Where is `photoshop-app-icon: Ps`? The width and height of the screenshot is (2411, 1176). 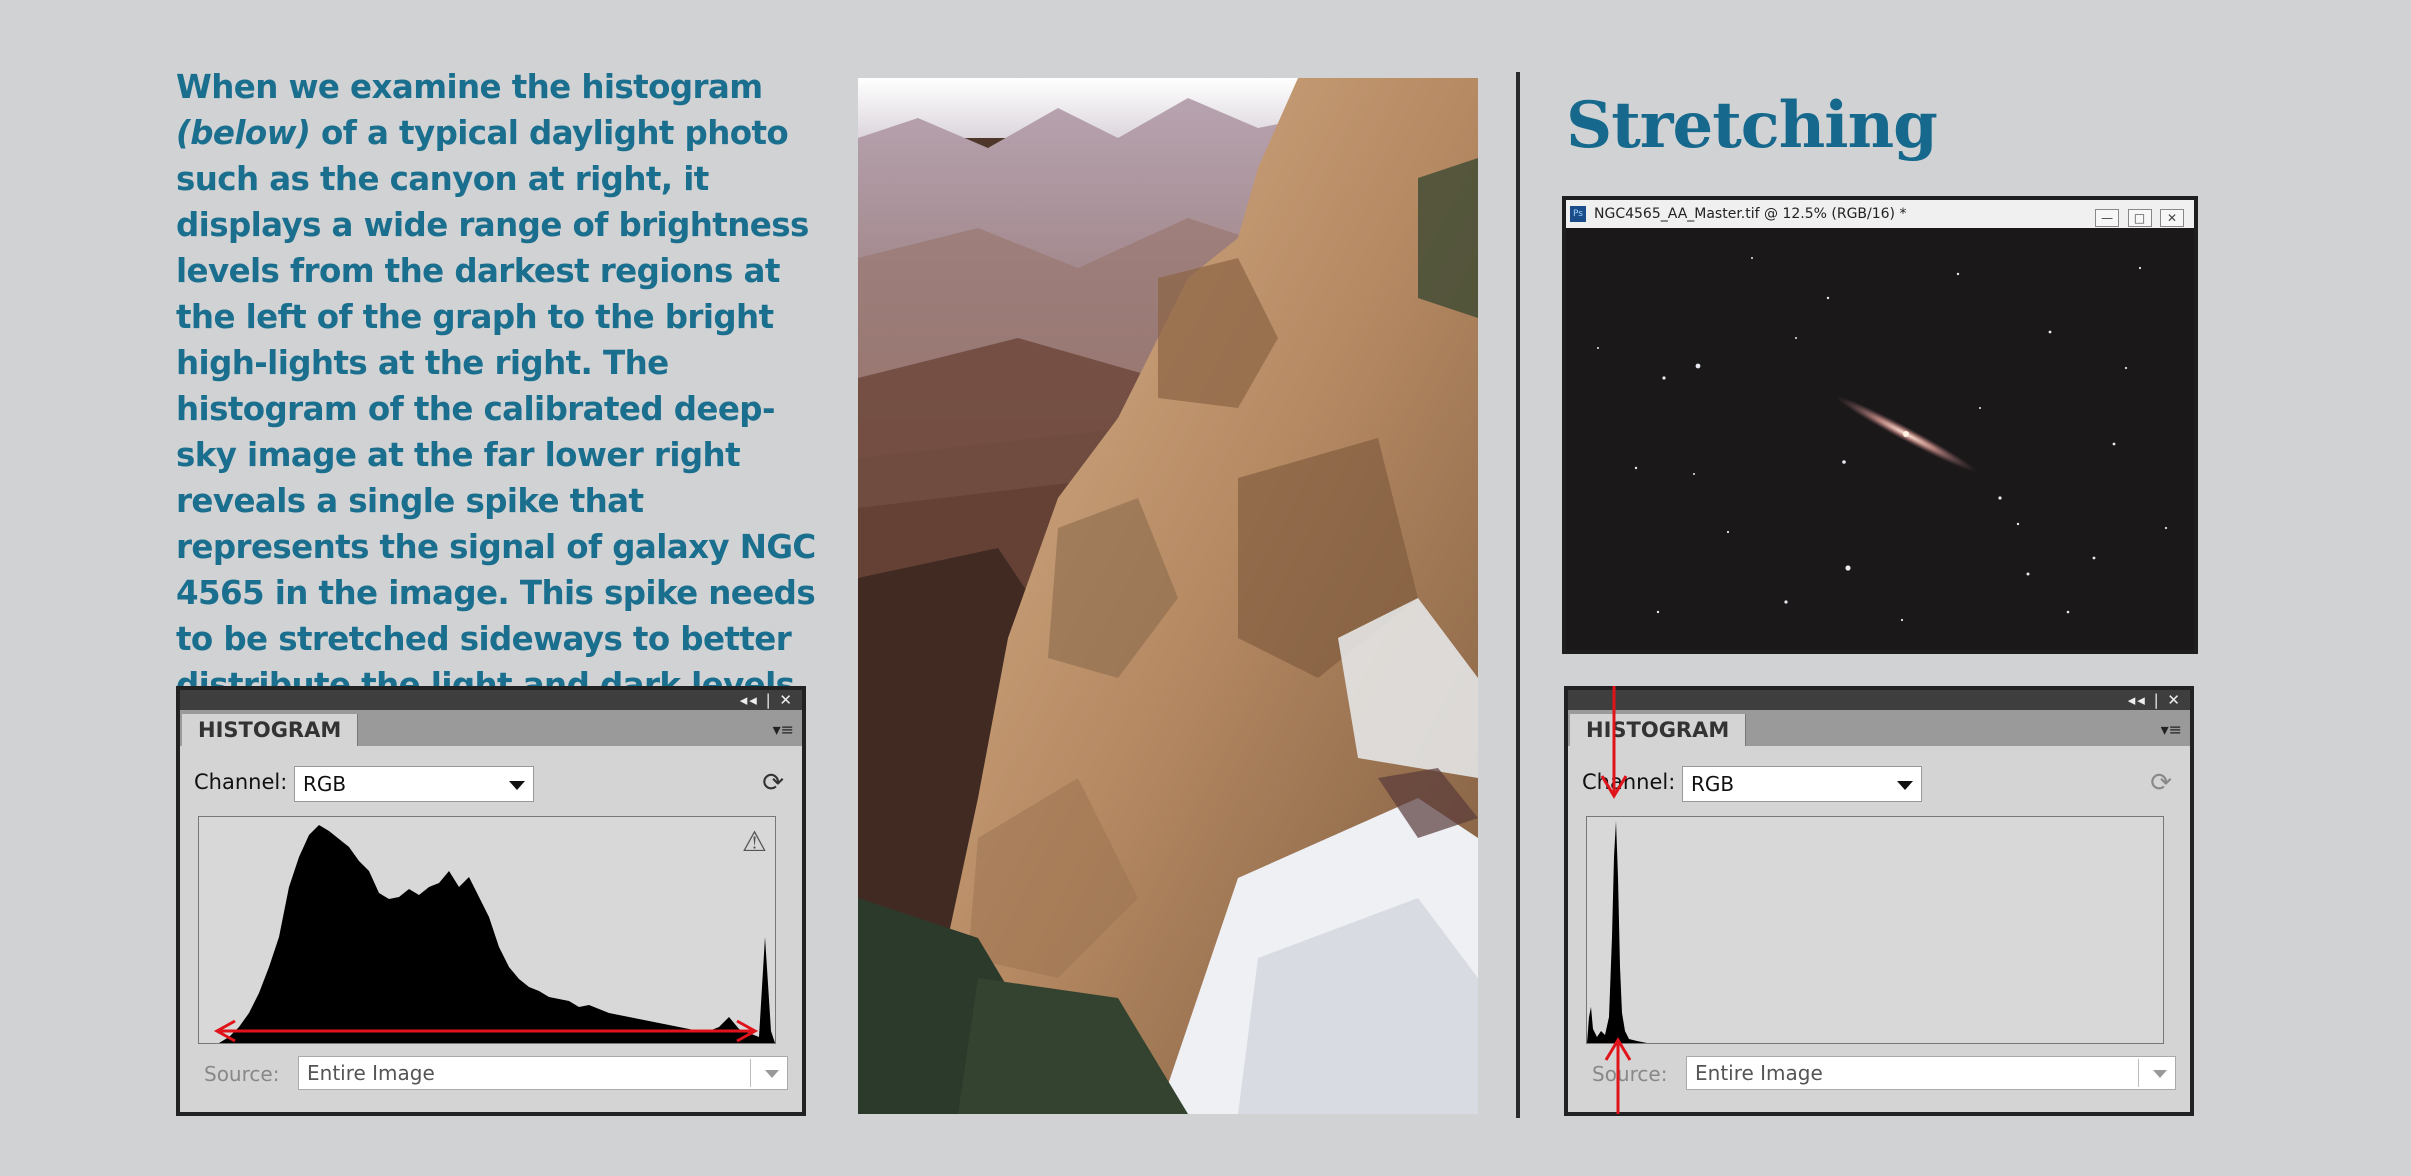
photoshop-app-icon: Ps is located at coordinates (1578, 214).